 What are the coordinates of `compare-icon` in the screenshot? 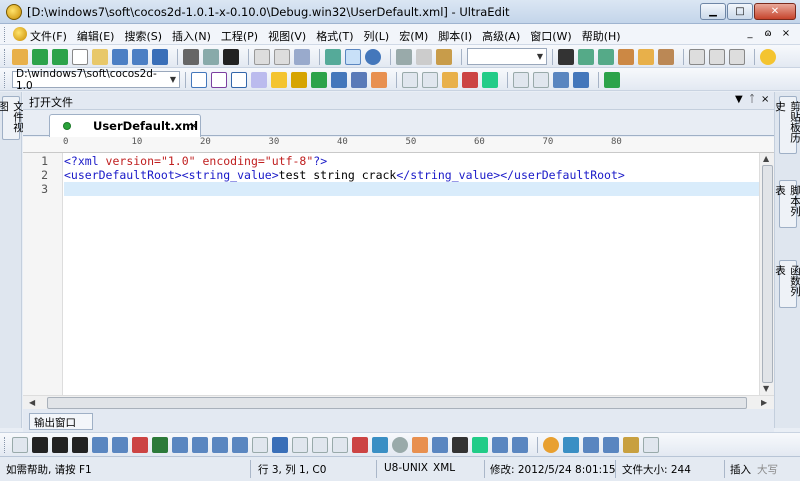 It's located at (430, 79).